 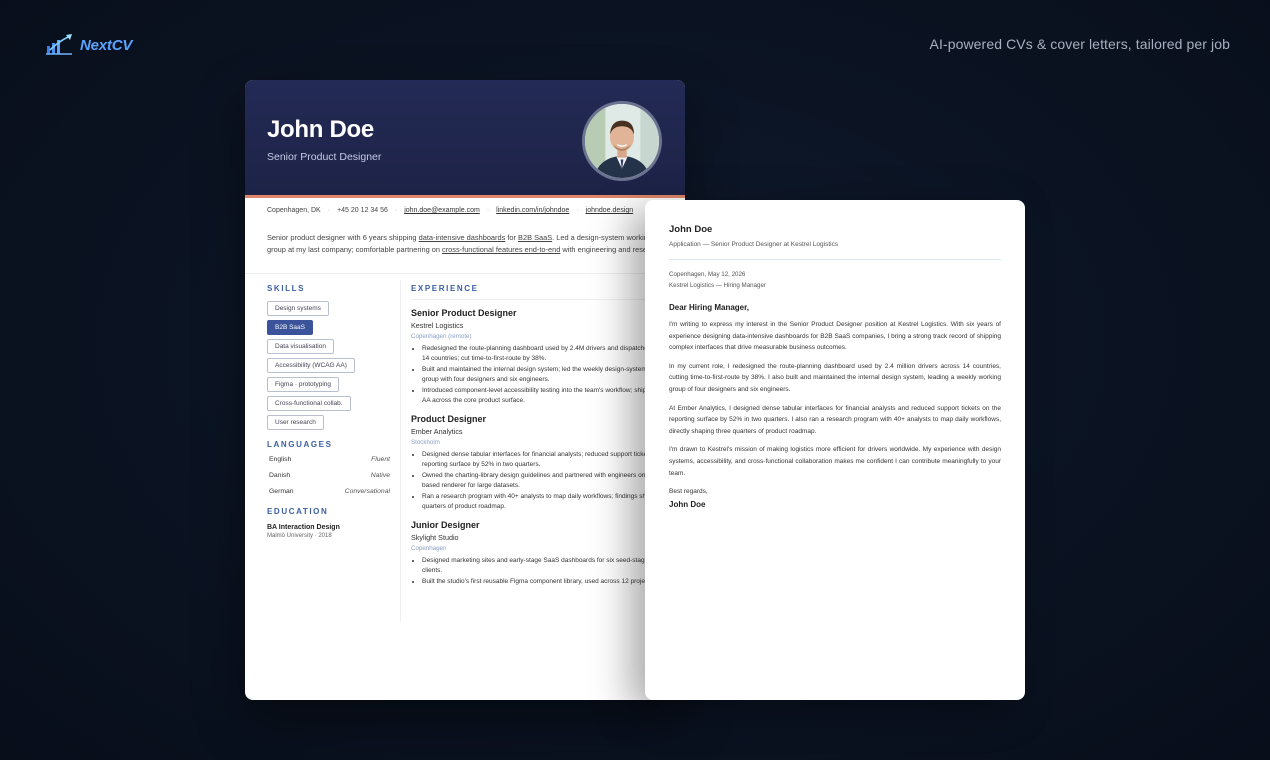 I want to click on summary-highlight: cross-functional features end-to-end, so click(x=501, y=249).